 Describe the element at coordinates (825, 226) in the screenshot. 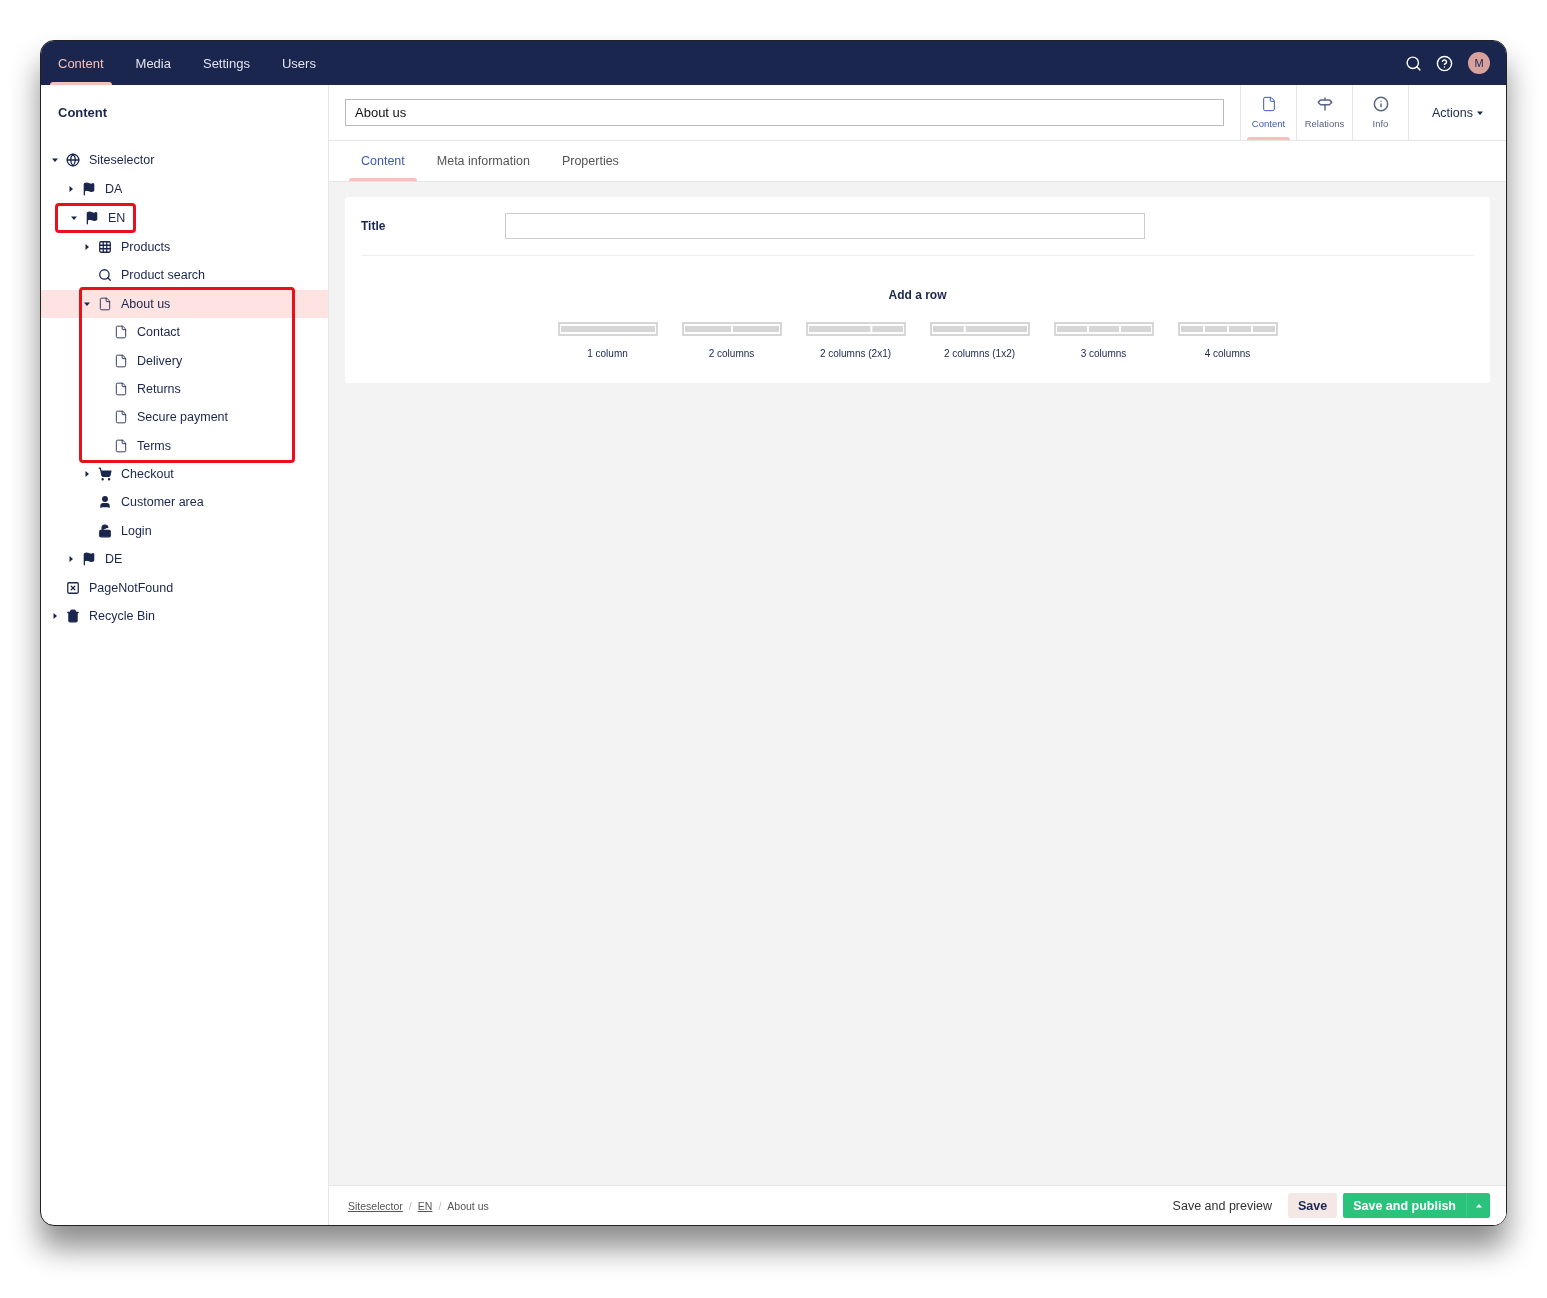

I see `title-field` at that location.